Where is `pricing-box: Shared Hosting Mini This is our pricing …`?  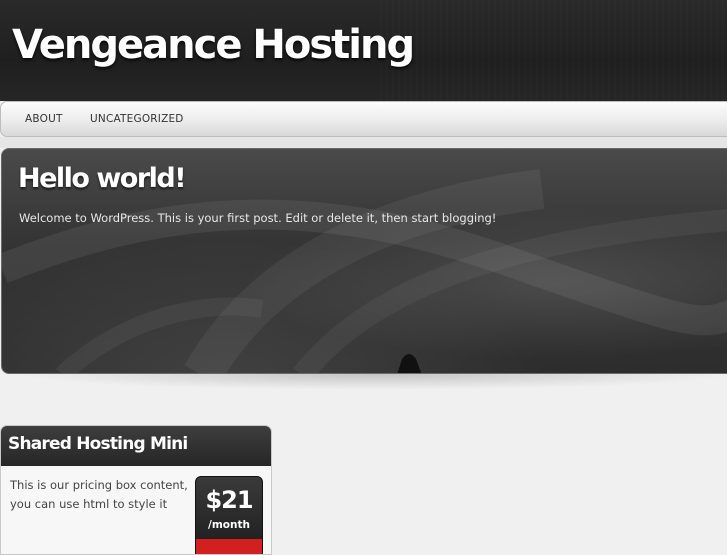
pricing-box: Shared Hosting Mini This is our pricing … is located at coordinates (136, 490).